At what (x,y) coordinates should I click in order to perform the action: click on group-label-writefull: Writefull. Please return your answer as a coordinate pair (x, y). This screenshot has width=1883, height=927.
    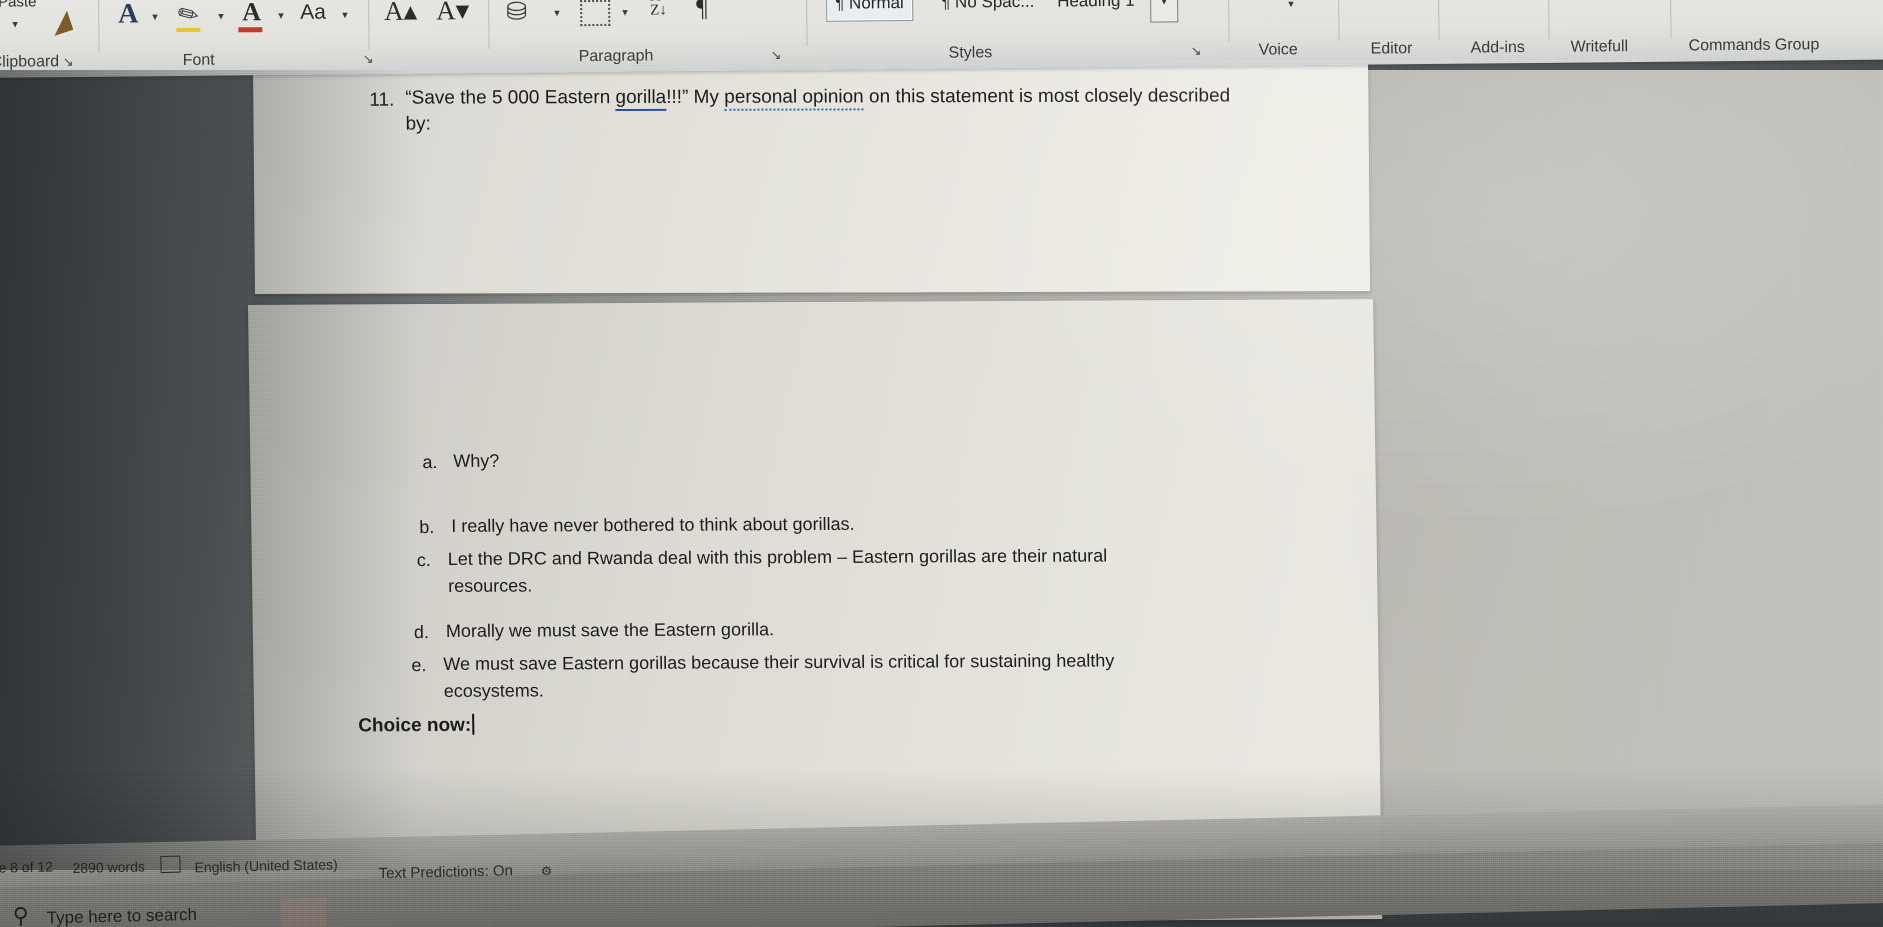
    Looking at the image, I should click on (1599, 47).